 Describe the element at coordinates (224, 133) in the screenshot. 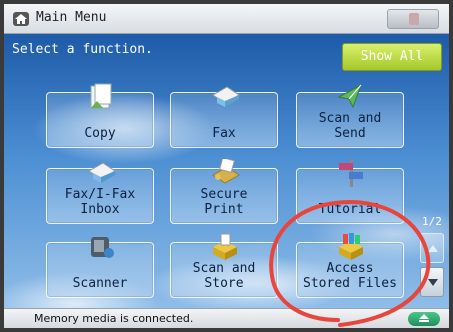

I see `function-label: Fax` at that location.